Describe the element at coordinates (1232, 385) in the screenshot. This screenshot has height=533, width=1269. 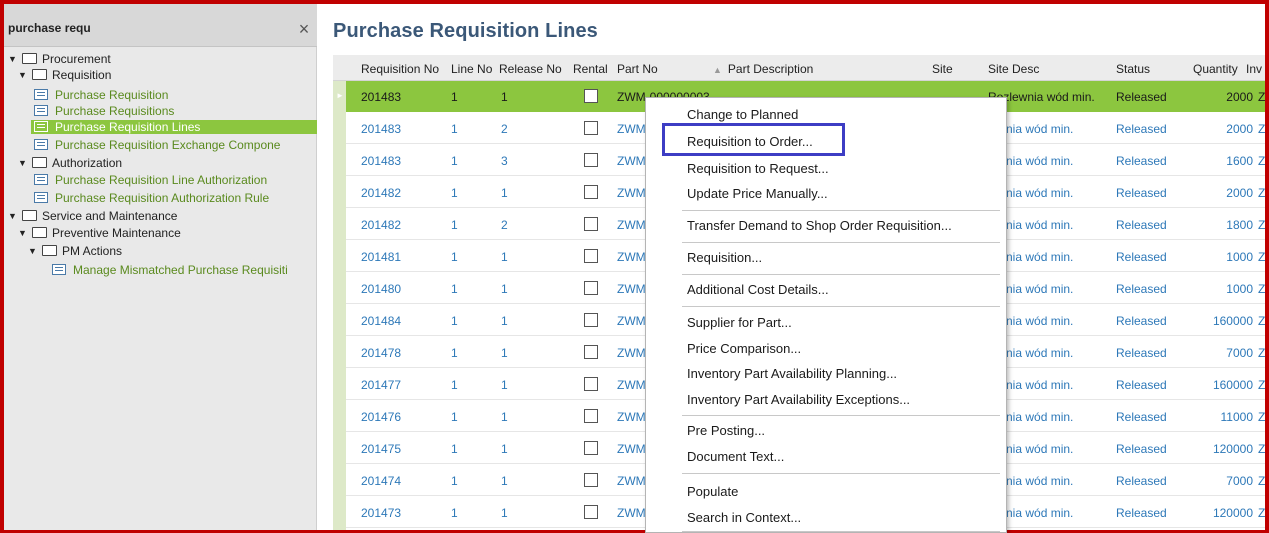
I see `cell-quantity: 160000` at that location.